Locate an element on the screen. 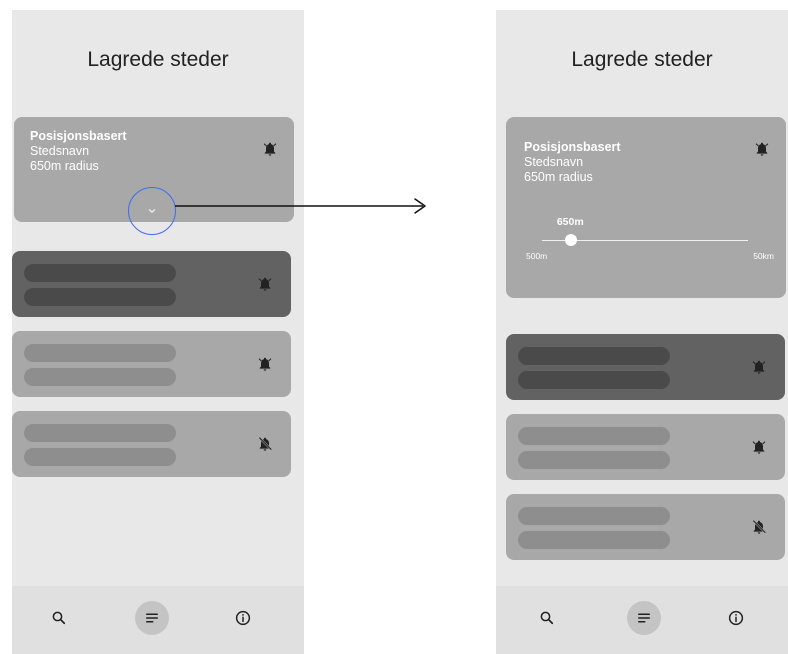 This screenshot has width=788, height=654. nav-list is located at coordinates (644, 618).